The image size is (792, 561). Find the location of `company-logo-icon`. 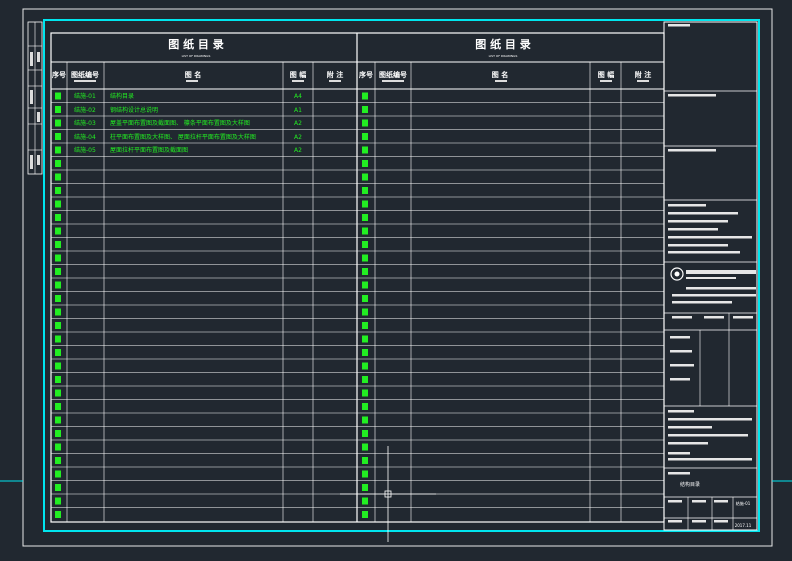

company-logo-icon is located at coordinates (677, 274).